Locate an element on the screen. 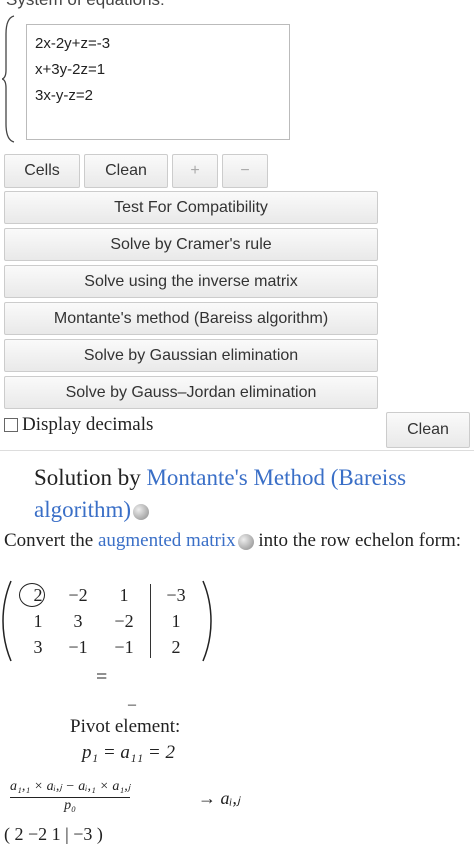 The width and height of the screenshot is (474, 845). bareiss-formula: a₁,₁ × aᵢ,ⱼ − aᵢ,₁ × a₁,ⱼ p₀ is located at coordinates (70, 796).